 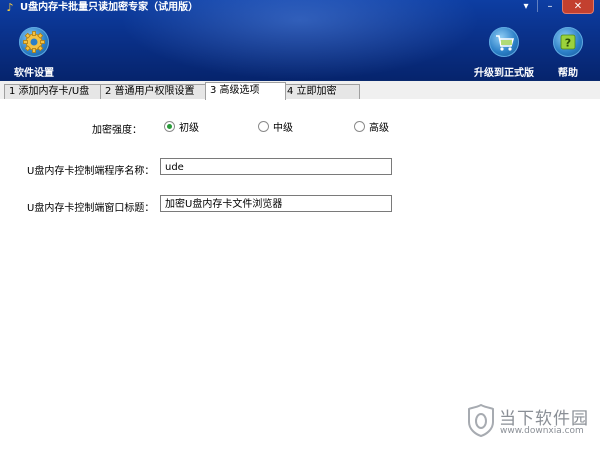 What do you see at coordinates (283, 128) in the screenshot?
I see `radio-label: 中级` at bounding box center [283, 128].